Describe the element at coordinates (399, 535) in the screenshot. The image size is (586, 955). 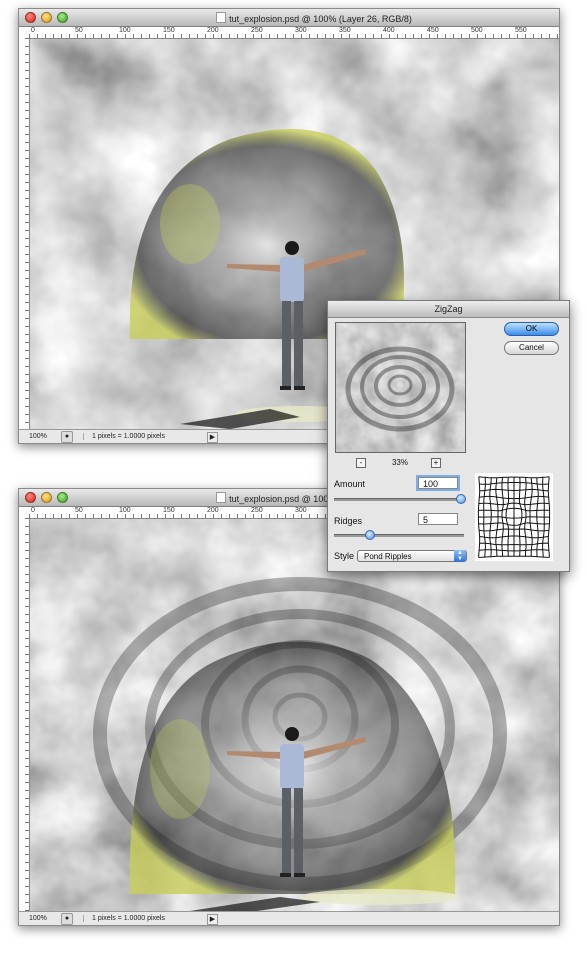
I see `ridges-slider` at that location.